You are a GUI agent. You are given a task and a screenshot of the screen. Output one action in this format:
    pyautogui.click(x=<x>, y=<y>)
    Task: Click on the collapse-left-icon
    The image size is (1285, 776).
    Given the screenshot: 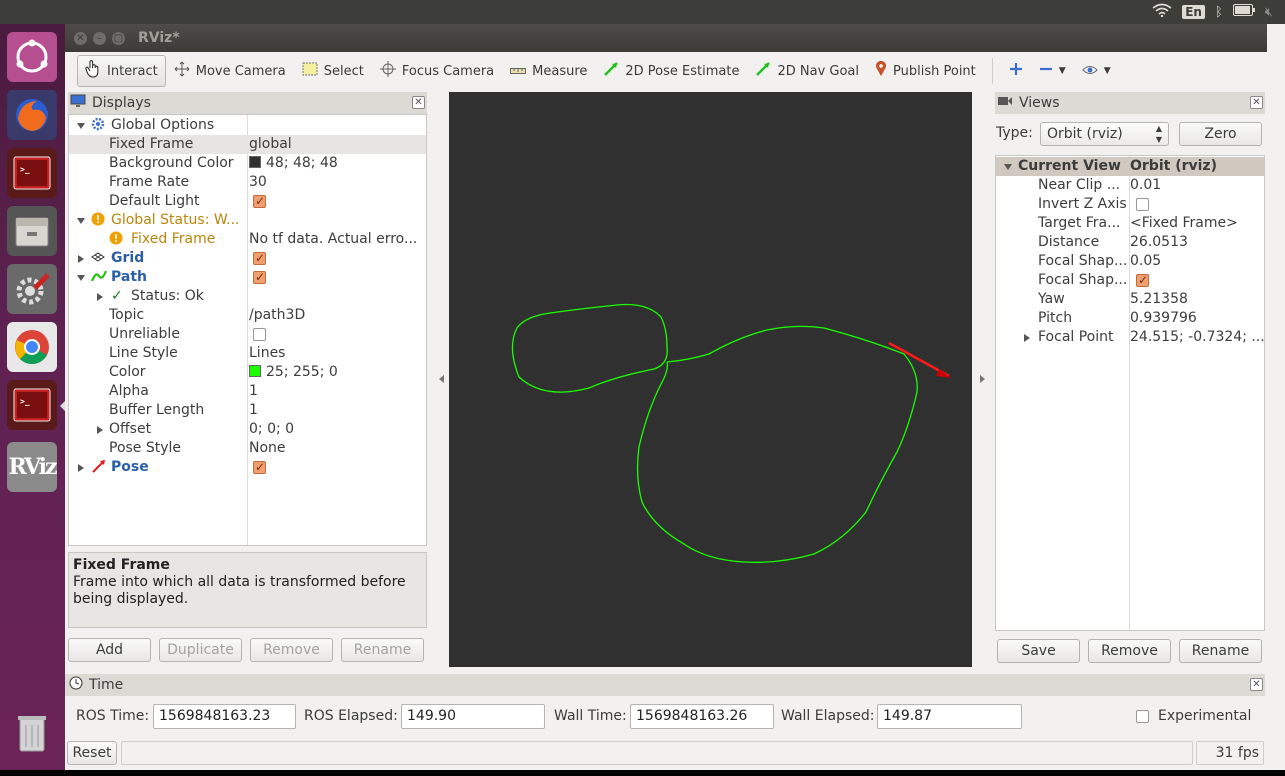 What is the action you would take?
    pyautogui.click(x=441, y=379)
    